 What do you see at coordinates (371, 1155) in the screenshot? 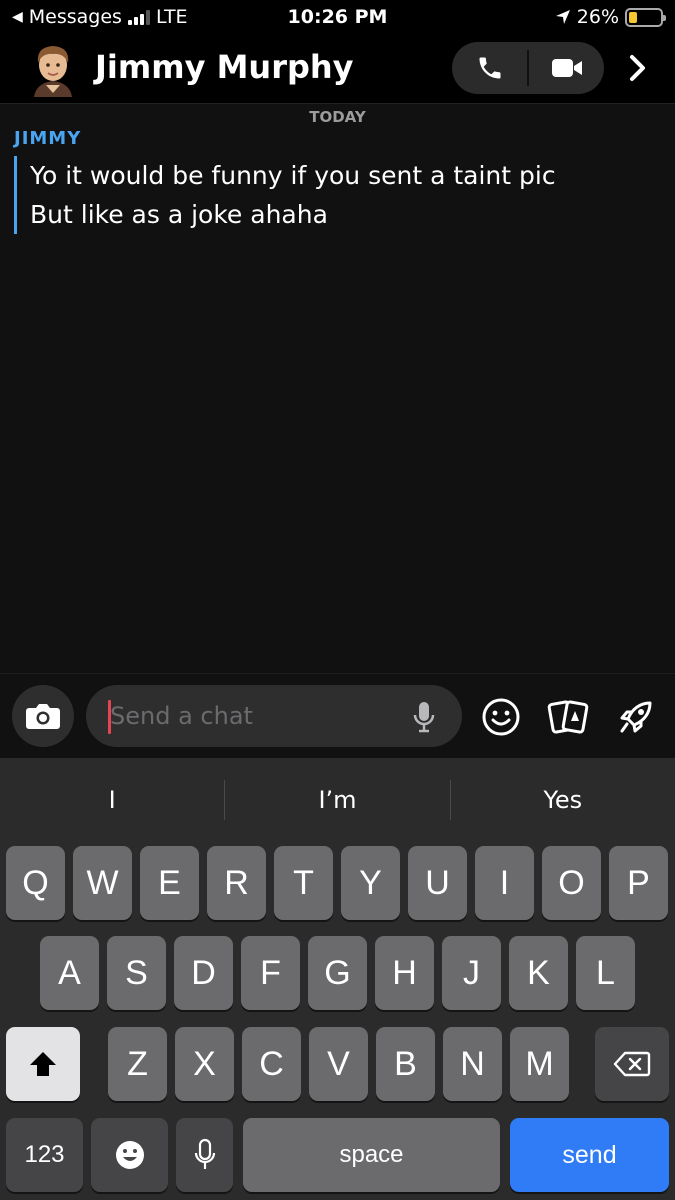
I see `space-key: space` at bounding box center [371, 1155].